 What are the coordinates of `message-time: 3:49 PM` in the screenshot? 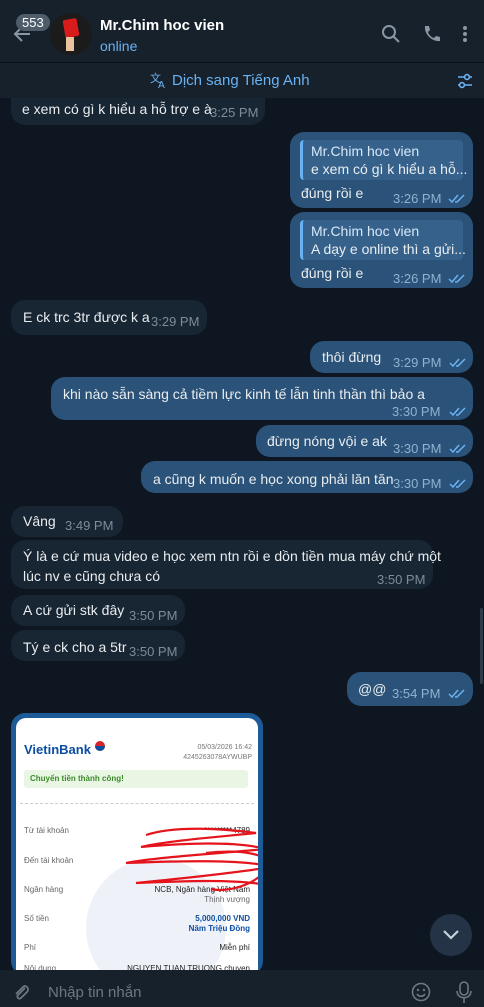 It's located at (89, 525).